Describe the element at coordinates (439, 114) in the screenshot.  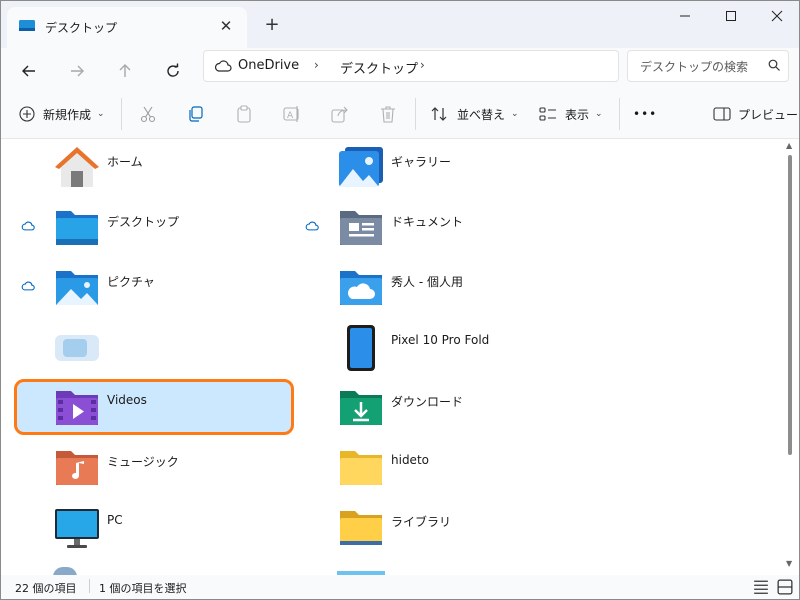
I see `sort-arrows-icon` at that location.